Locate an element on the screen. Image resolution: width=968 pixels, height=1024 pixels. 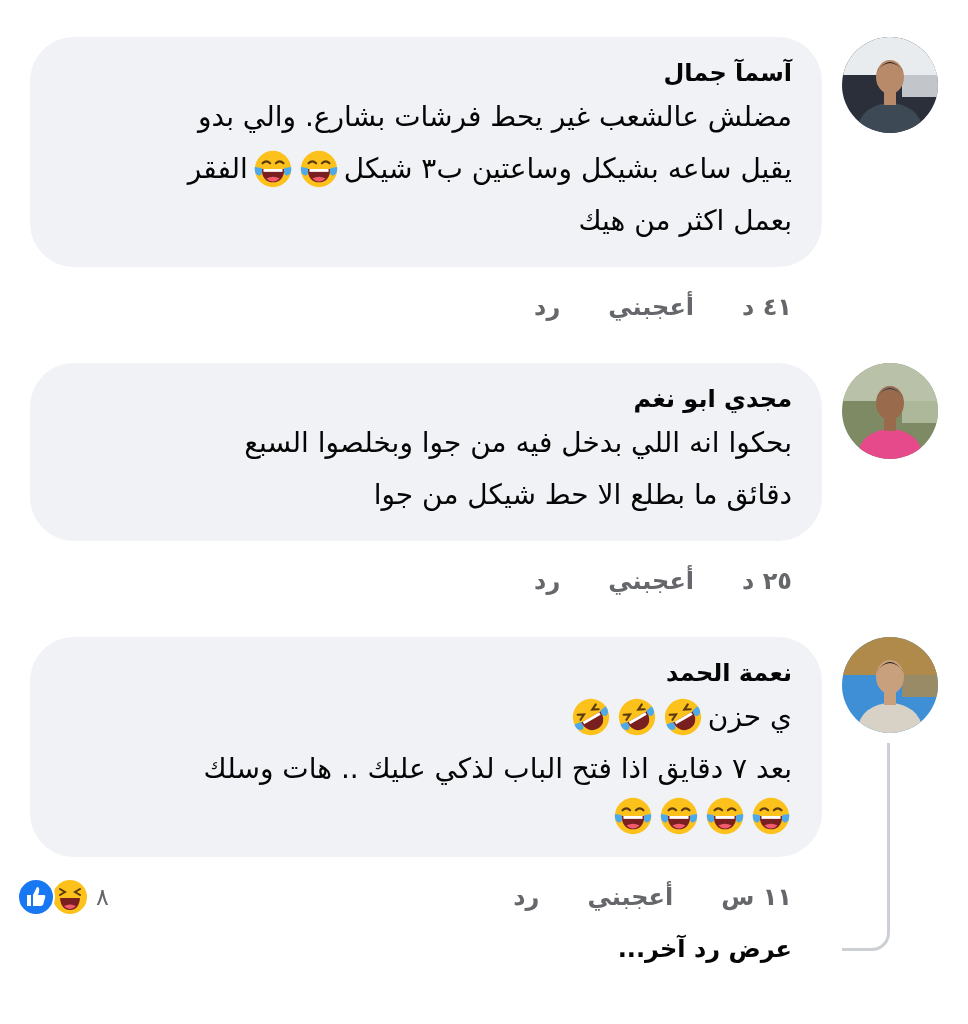
author-name: نعمة الحمد is located at coordinates (426, 673).